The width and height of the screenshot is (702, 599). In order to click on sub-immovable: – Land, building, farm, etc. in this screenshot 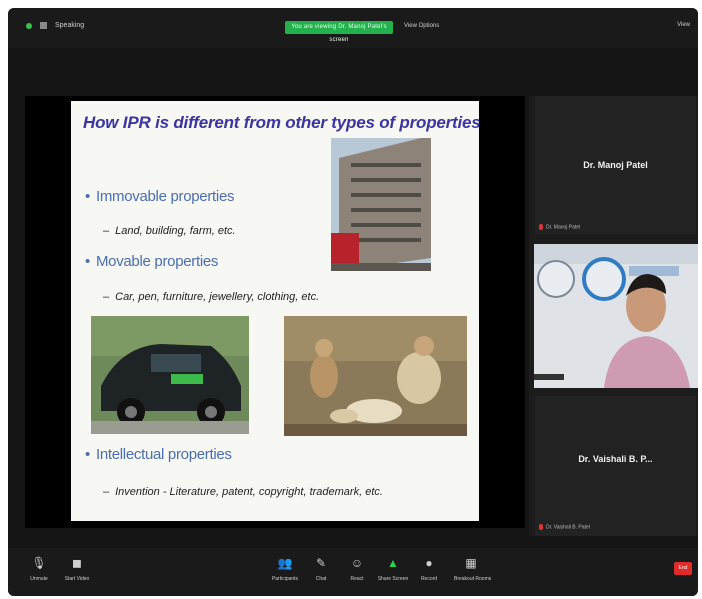, I will do `click(169, 231)`.